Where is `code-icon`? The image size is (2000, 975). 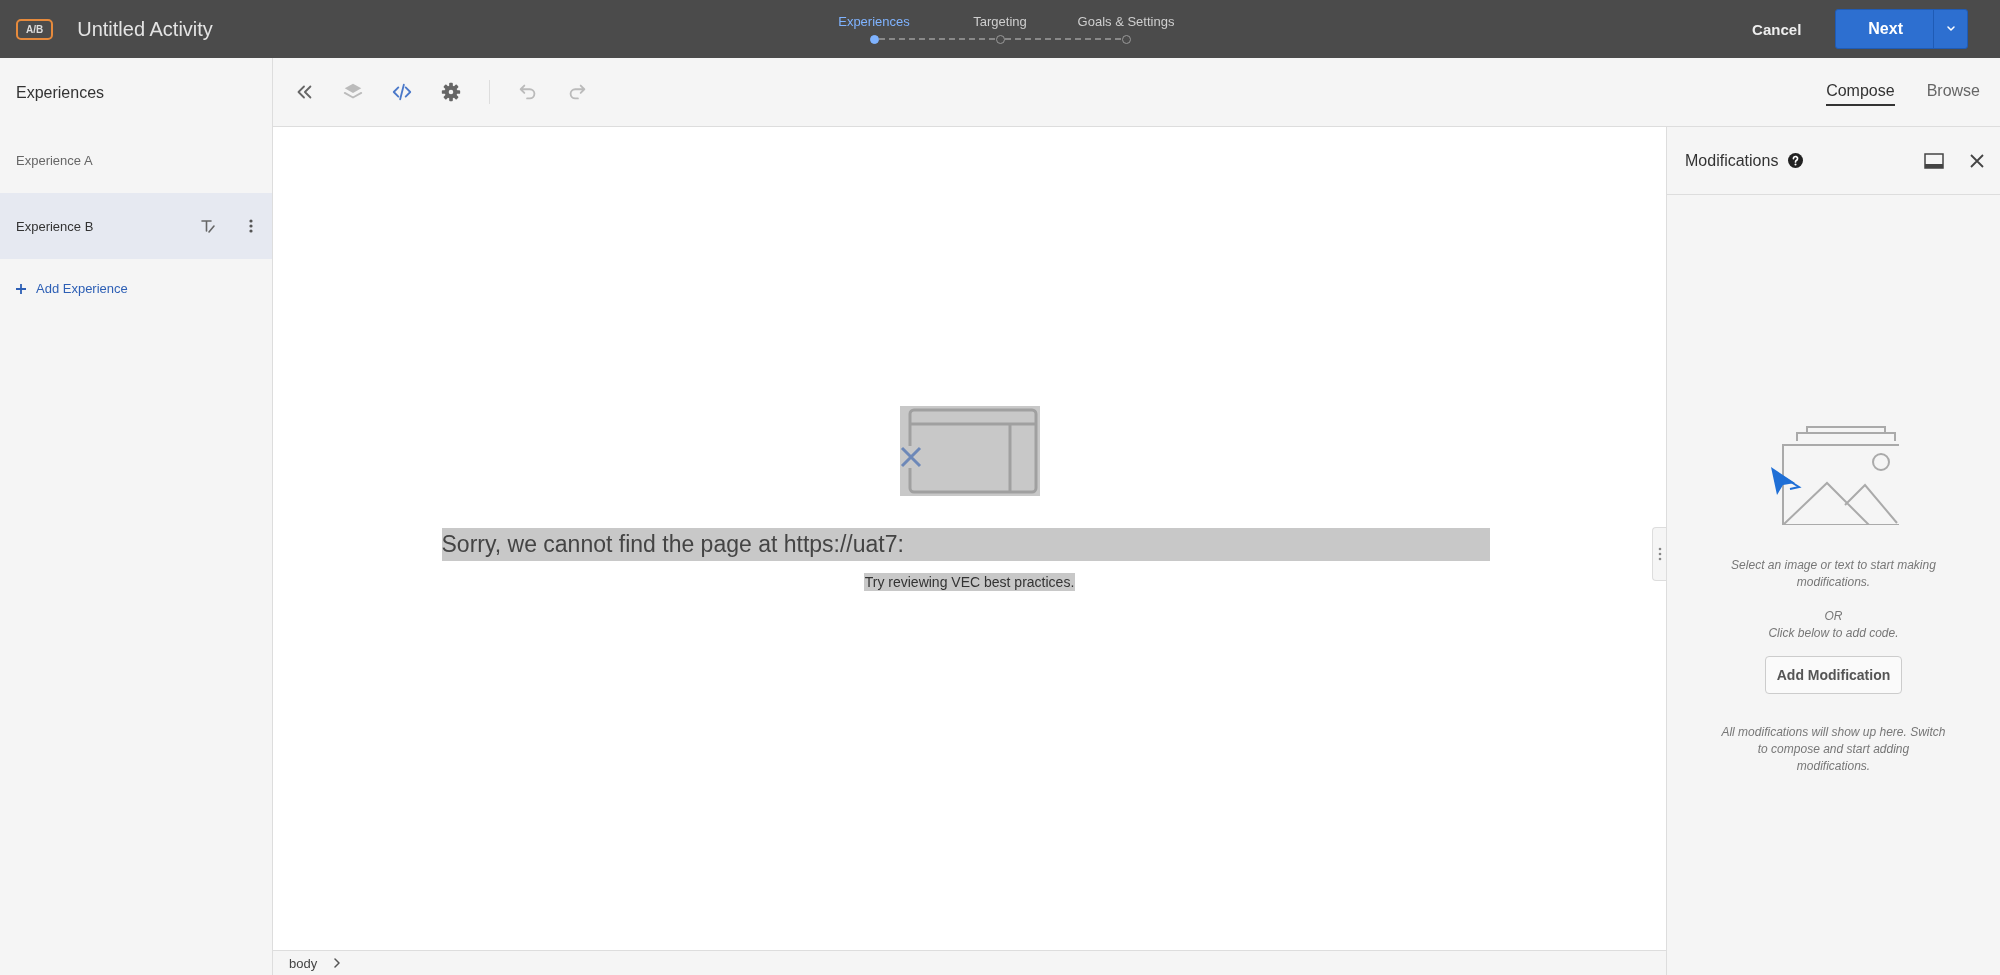
code-icon is located at coordinates (402, 92).